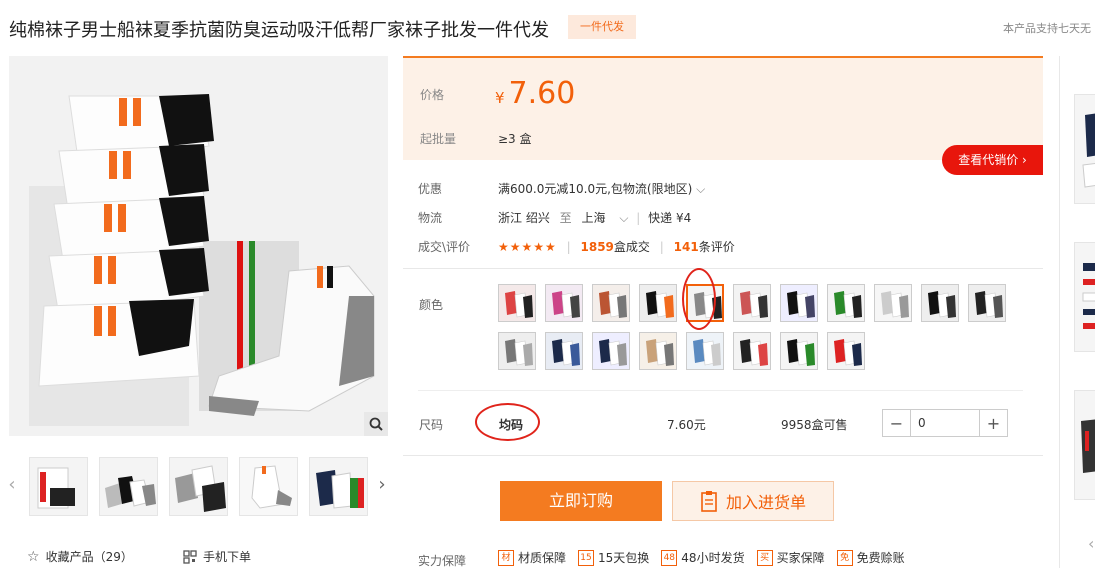 The width and height of the screenshot is (1095, 568). I want to click on favorite-label: 收藏产品（29）, so click(89, 557).